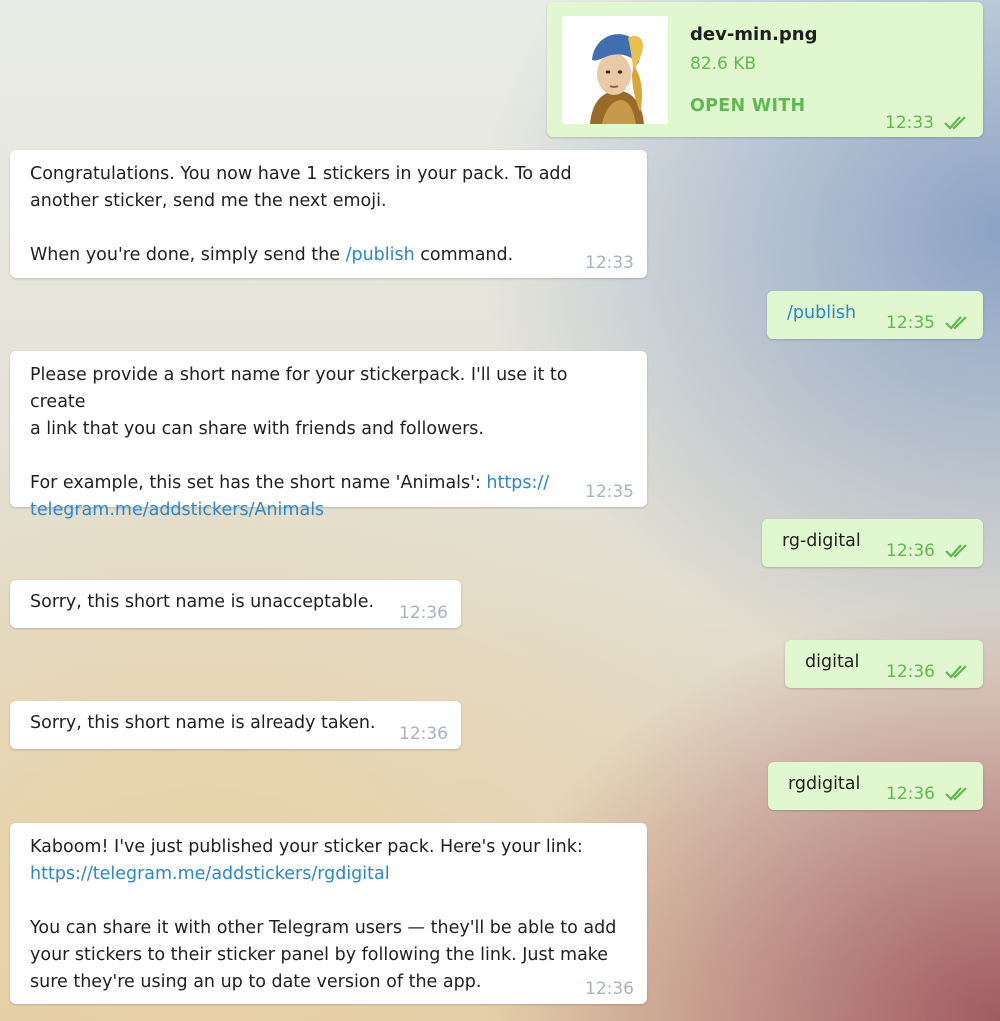  What do you see at coordinates (884, 664) in the screenshot?
I see `outgoing-message: digital 12:36` at bounding box center [884, 664].